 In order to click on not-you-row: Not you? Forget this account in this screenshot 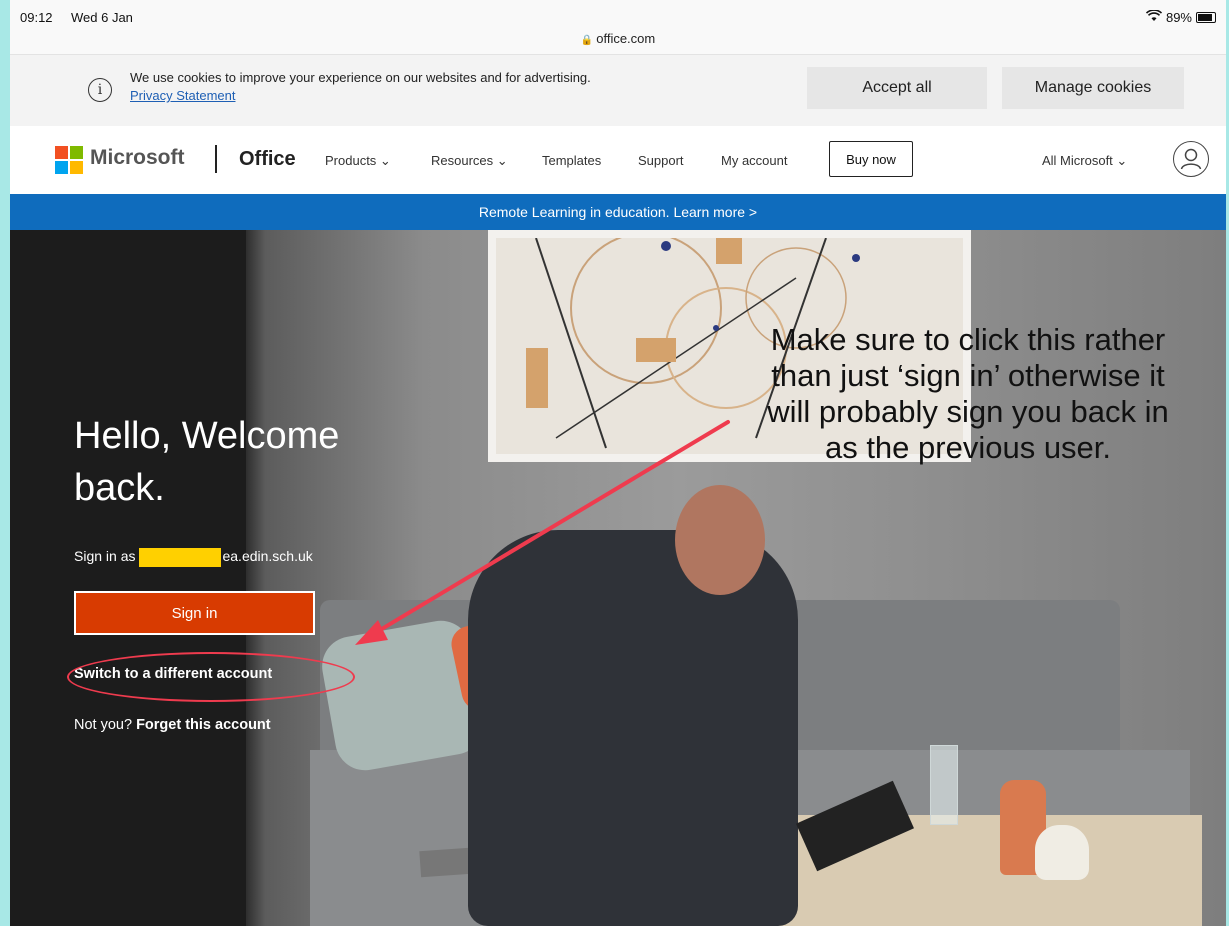, I will do `click(172, 725)`.